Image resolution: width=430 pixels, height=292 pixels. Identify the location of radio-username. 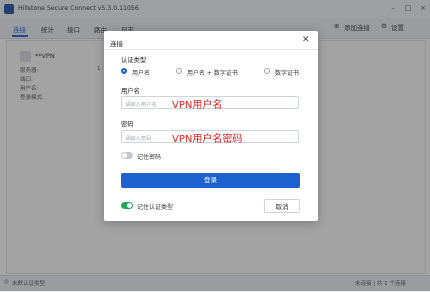
(124, 71).